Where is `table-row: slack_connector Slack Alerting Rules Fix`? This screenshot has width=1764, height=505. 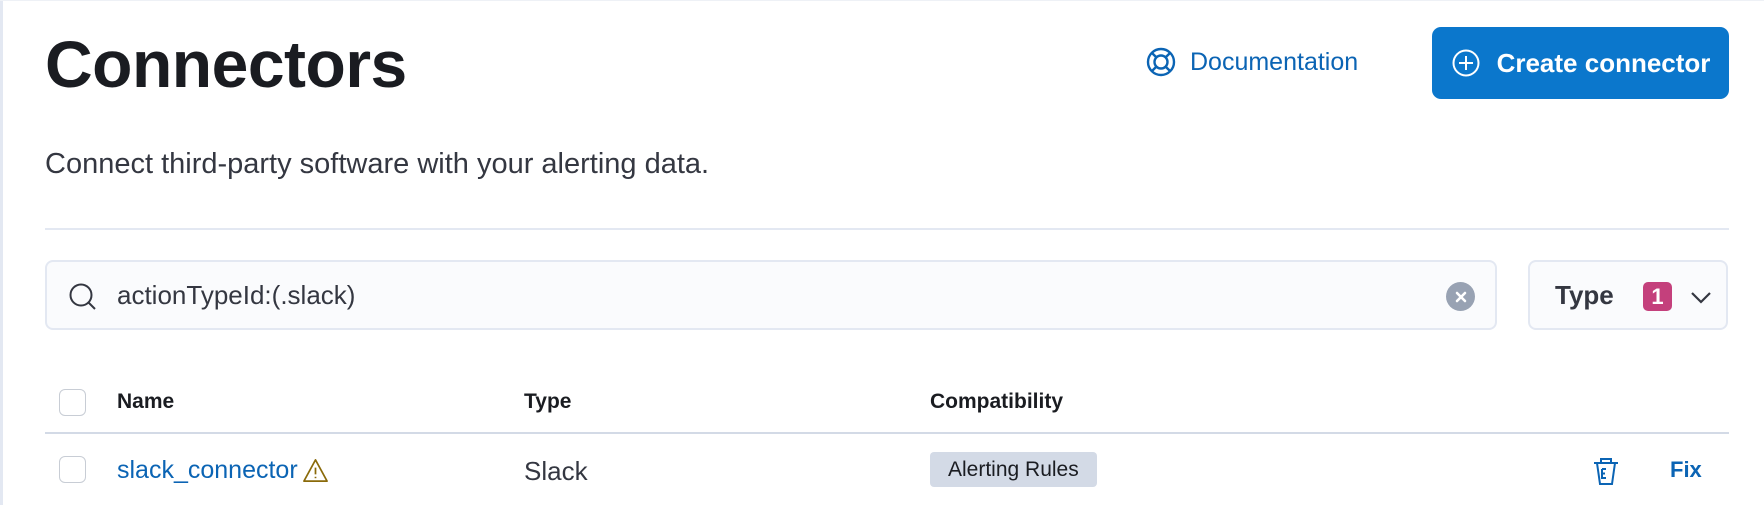 table-row: slack_connector Slack Alerting Rules Fix is located at coordinates (887, 469).